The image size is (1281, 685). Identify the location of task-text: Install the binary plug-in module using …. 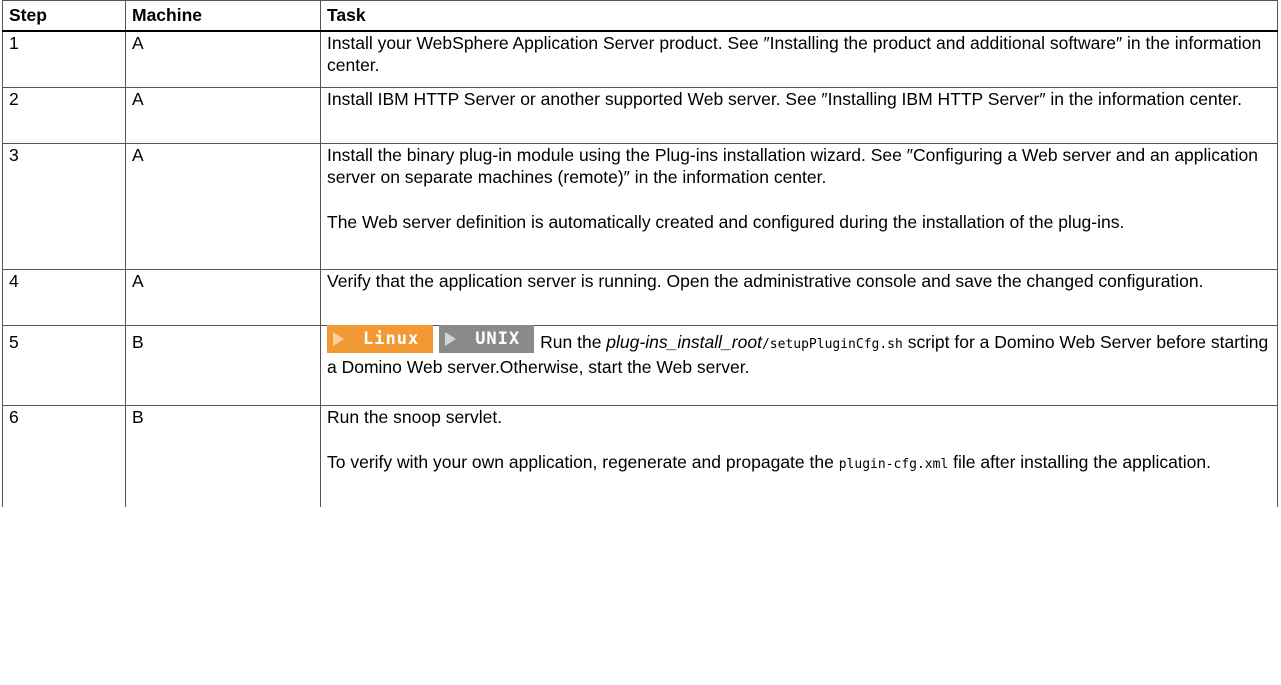
(792, 165).